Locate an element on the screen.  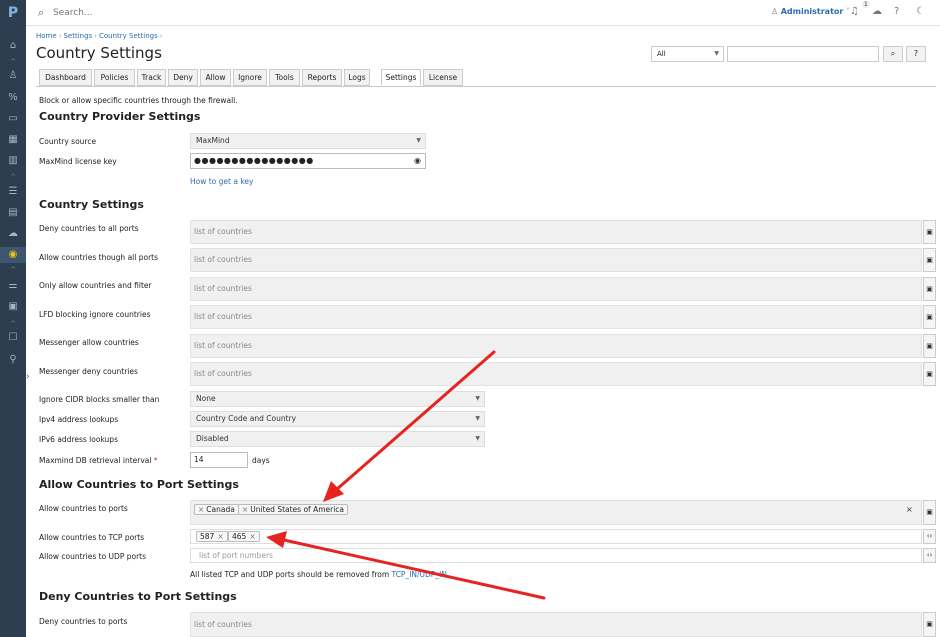
country-chip-canada: × Canada is located at coordinates (216, 509).